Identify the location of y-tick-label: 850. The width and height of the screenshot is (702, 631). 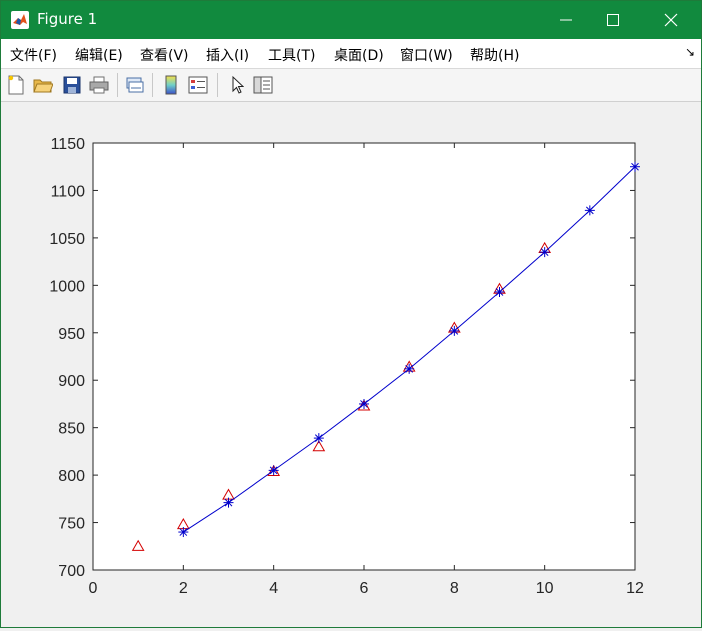
(71, 429).